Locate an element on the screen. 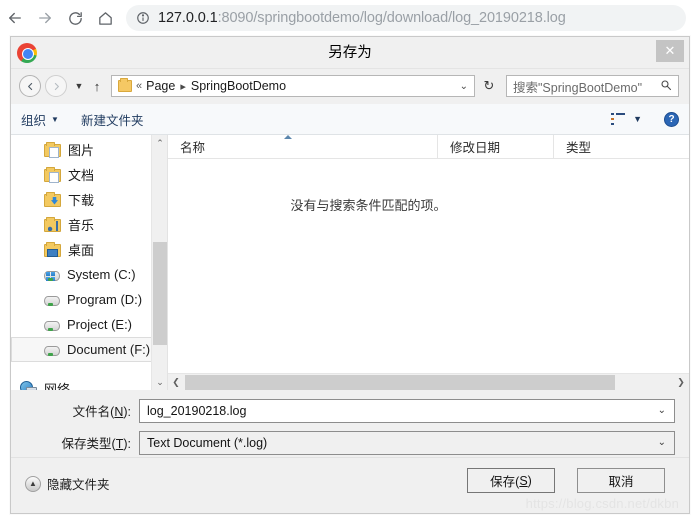 The width and height of the screenshot is (700, 523). nav-item-pictures: 图片 is located at coordinates (89, 149).